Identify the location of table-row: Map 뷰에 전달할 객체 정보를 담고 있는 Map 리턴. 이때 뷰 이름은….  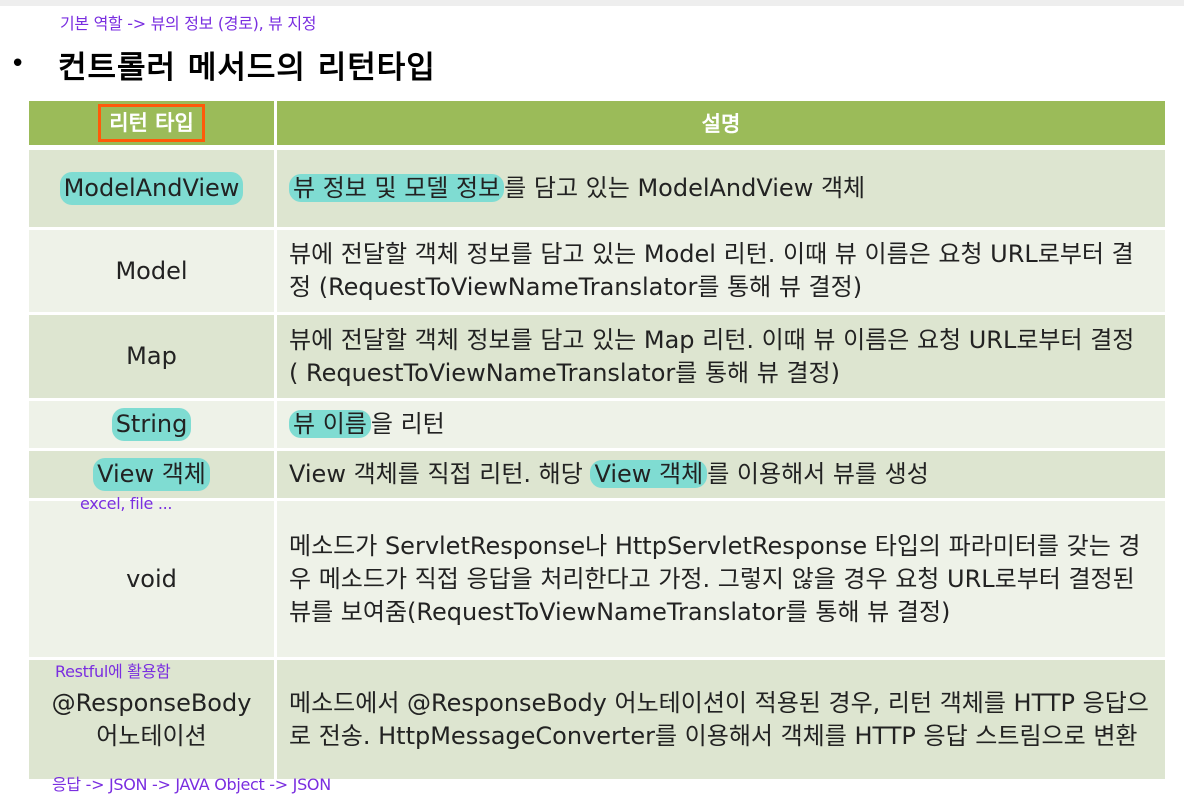
(597, 356).